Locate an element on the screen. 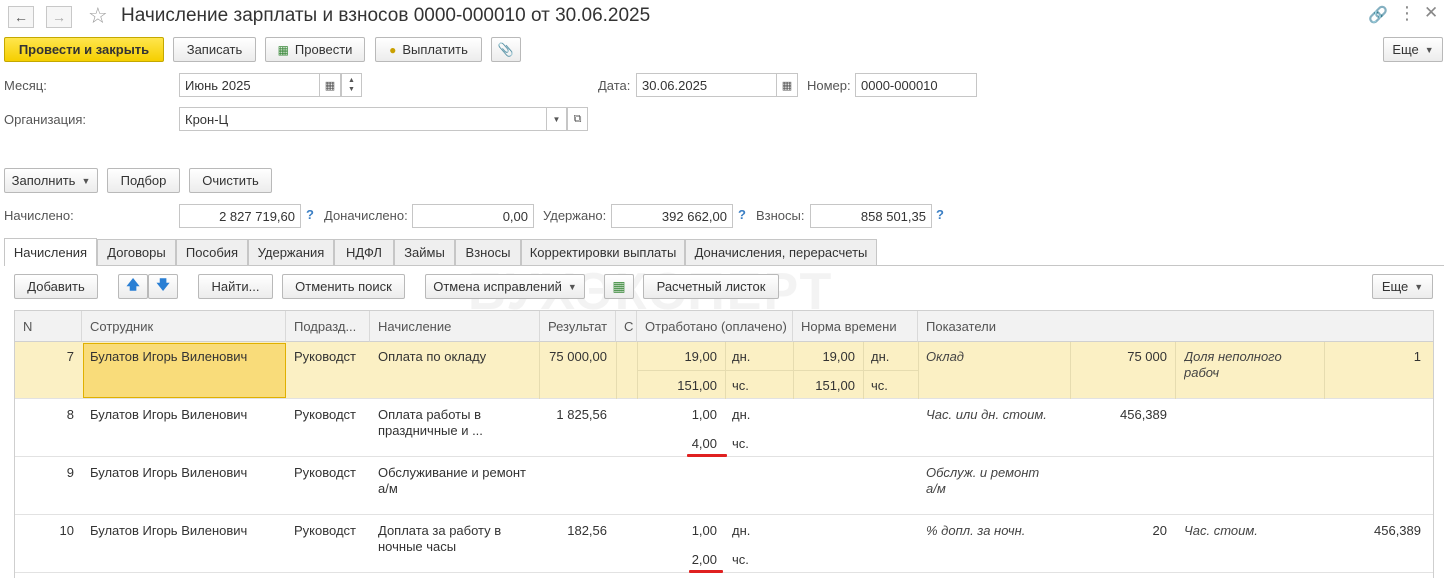 This screenshot has height=578, width=1448. coins-icon: ● is located at coordinates (393, 49).